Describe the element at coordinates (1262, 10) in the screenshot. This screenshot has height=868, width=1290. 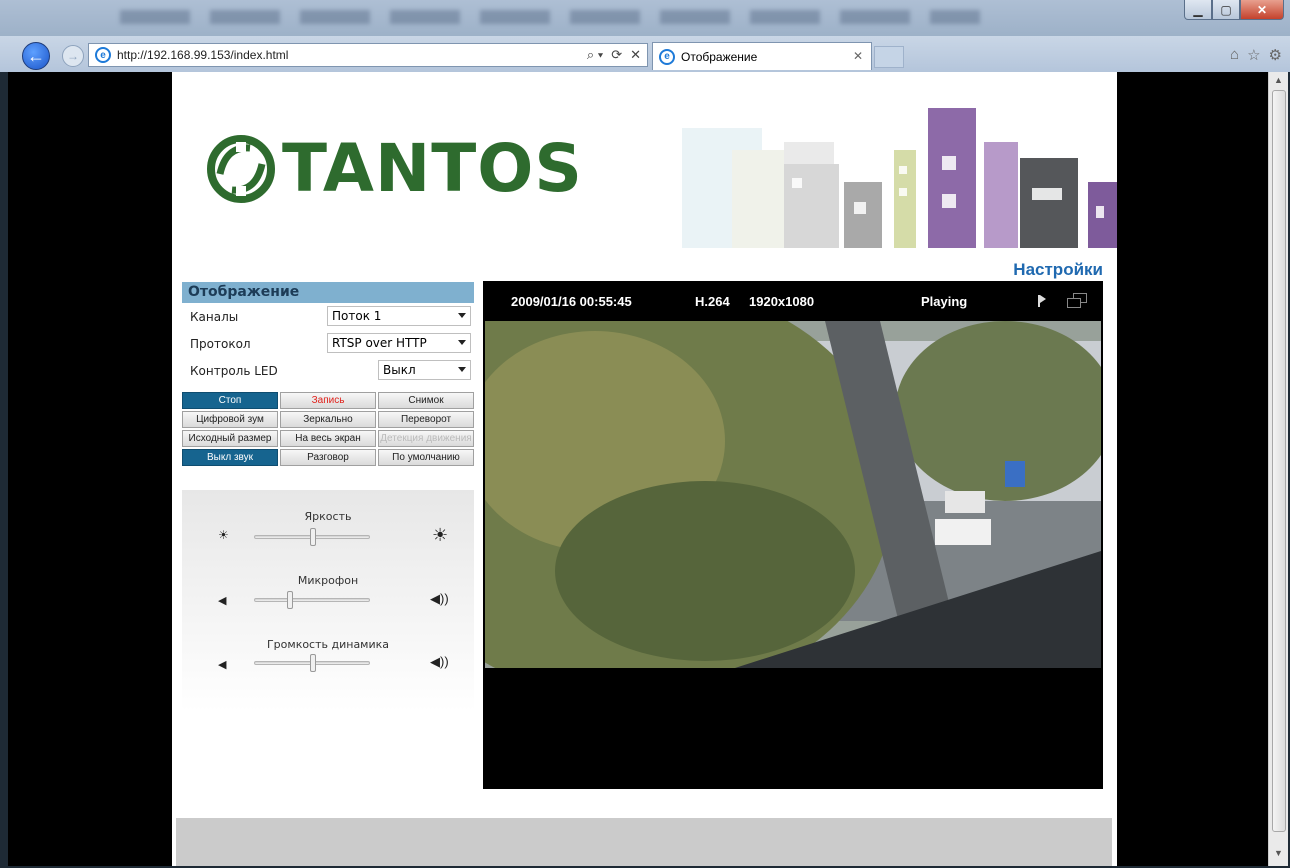
I see `close-window-button: ✕` at that location.